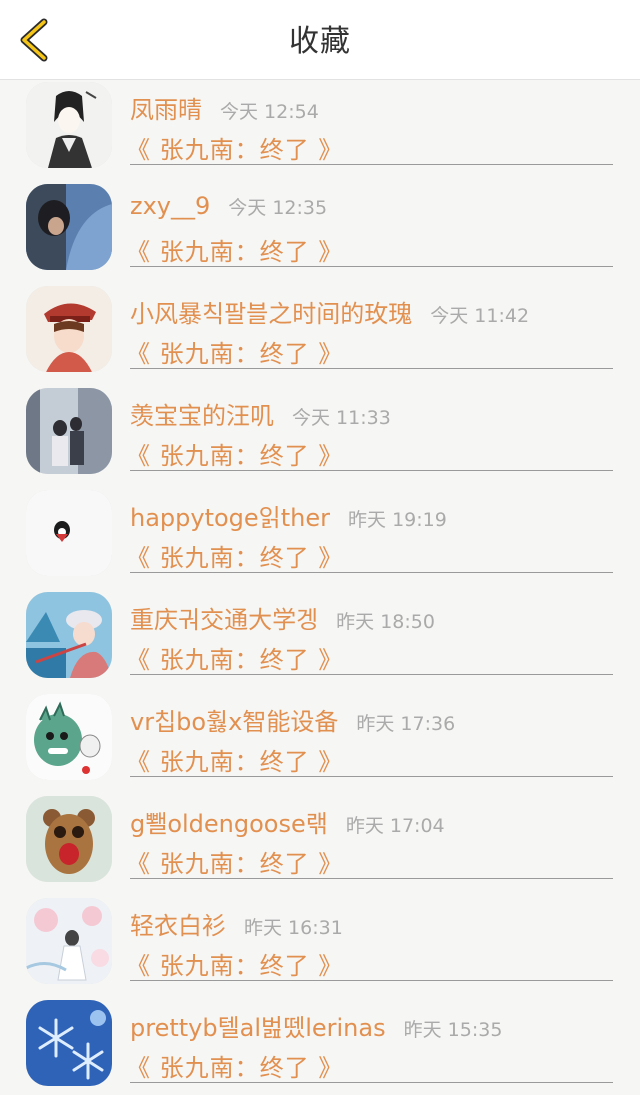  Describe the element at coordinates (480, 316) in the screenshot. I see `timestamp: 今天 11:42` at that location.